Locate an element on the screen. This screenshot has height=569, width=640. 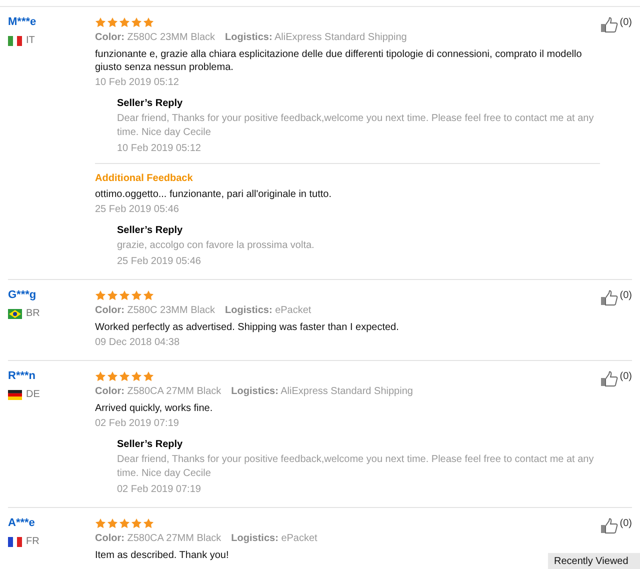
country-code: BR is located at coordinates (33, 313).